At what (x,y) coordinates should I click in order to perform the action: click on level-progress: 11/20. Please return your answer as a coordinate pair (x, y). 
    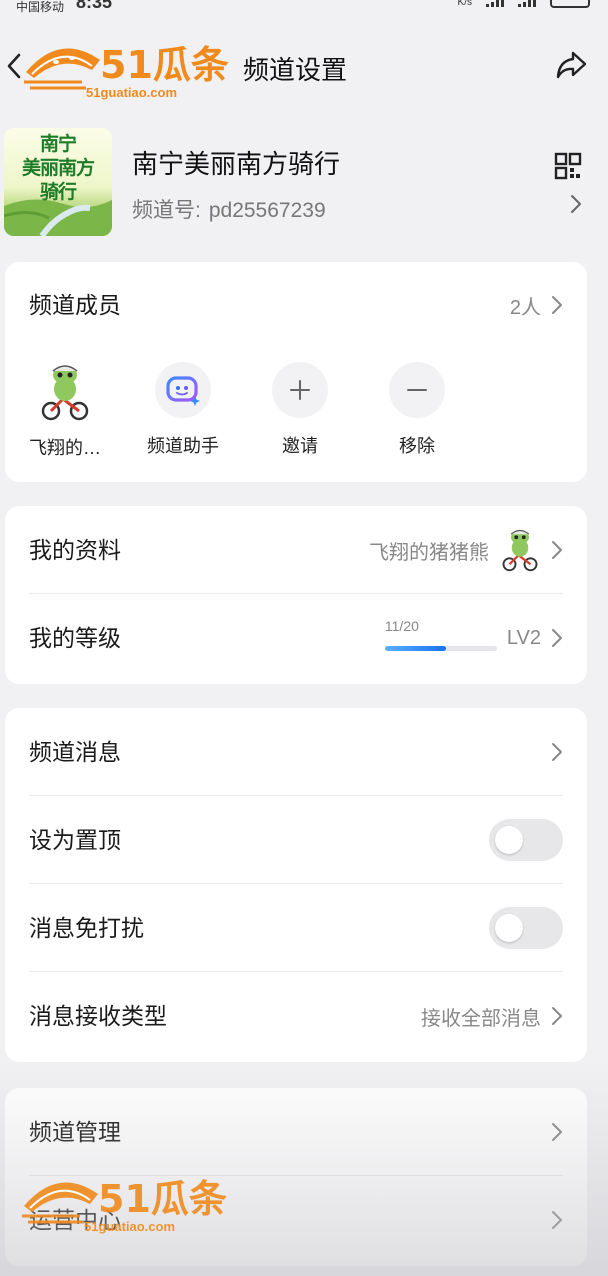
    Looking at the image, I should click on (440, 638).